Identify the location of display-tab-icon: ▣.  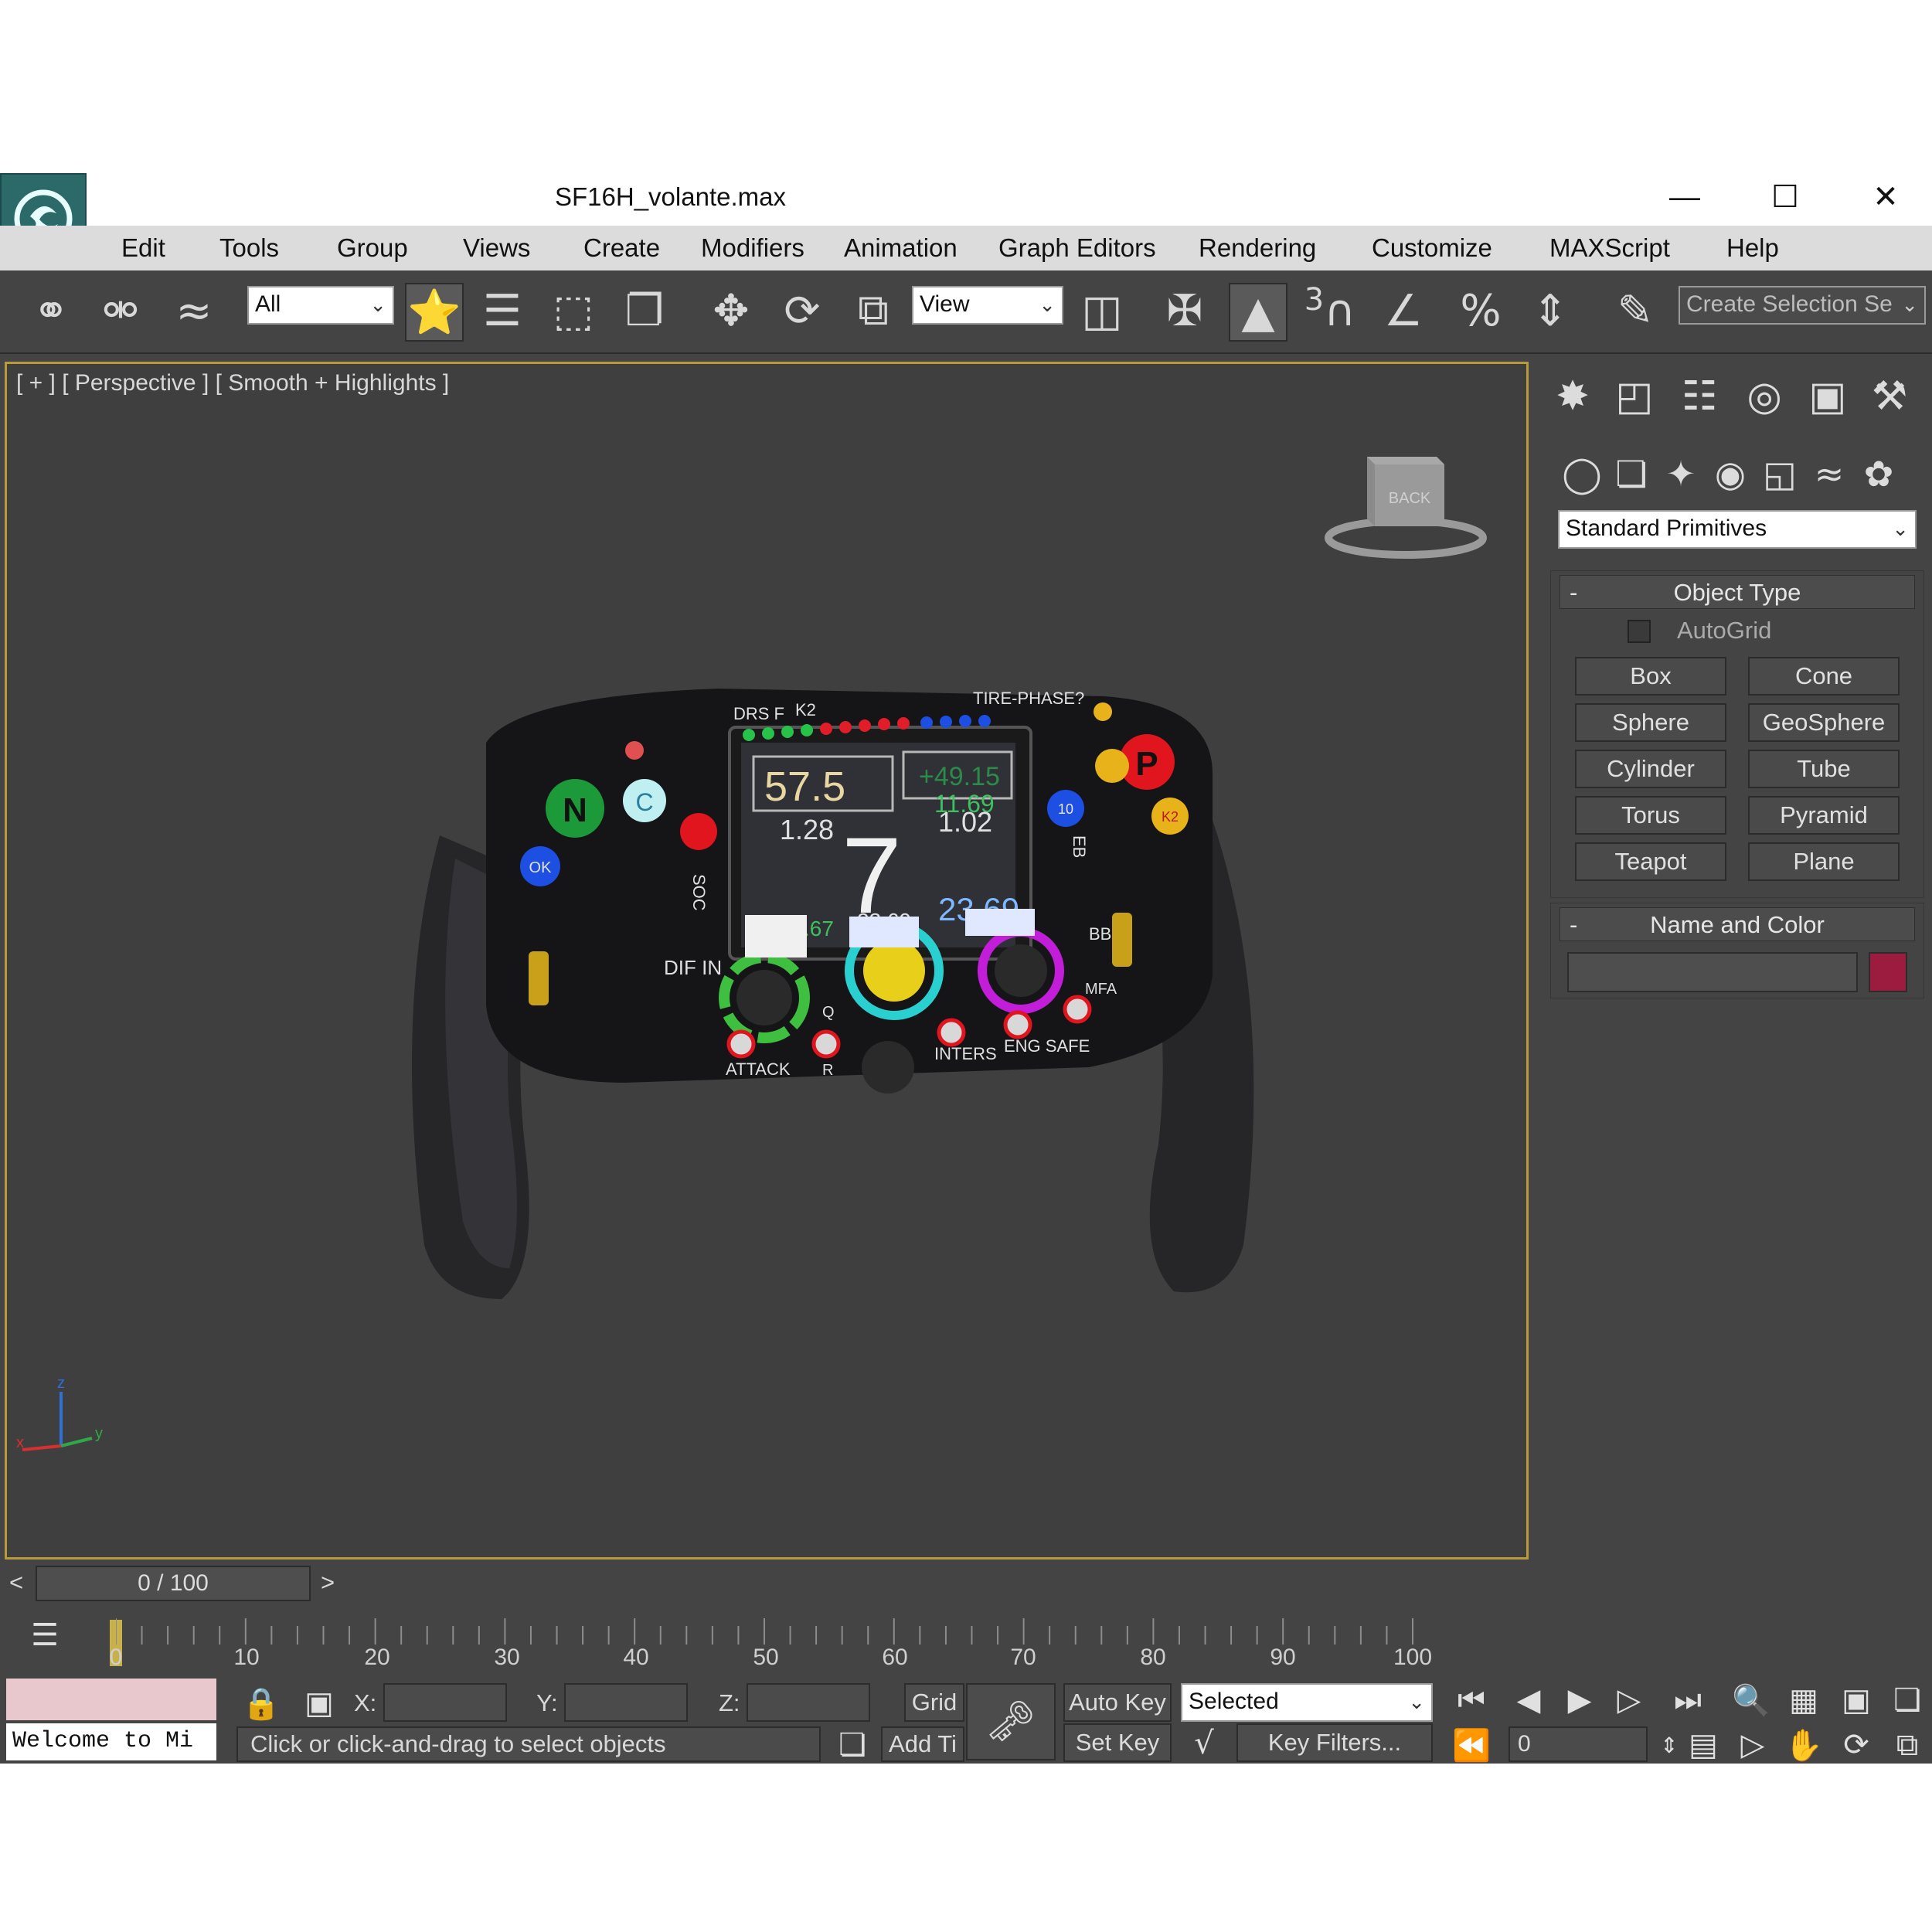
(1828, 396).